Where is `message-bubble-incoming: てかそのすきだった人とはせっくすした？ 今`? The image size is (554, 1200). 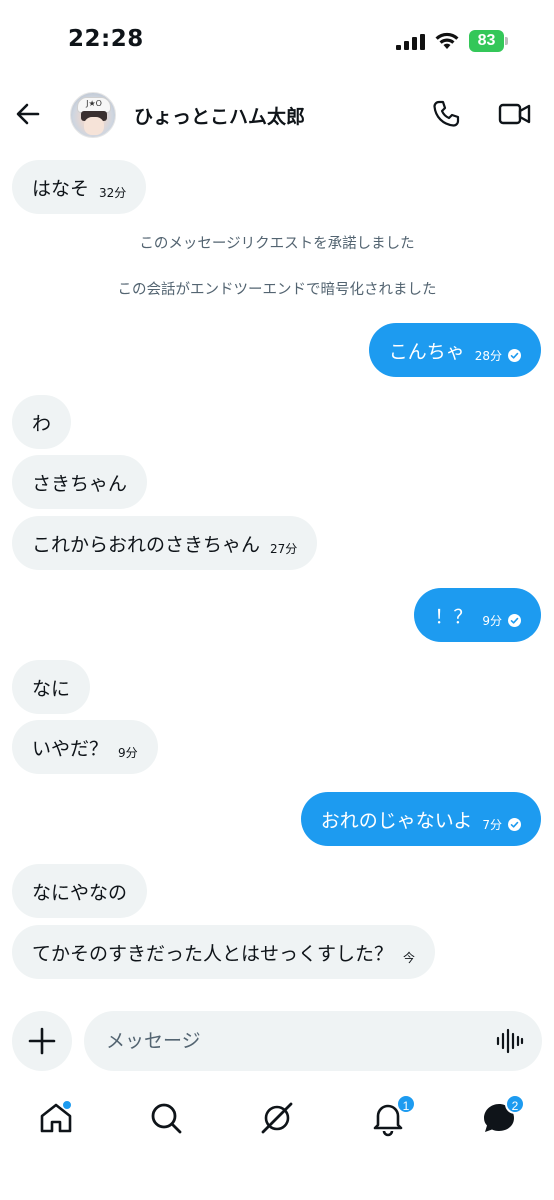 message-bubble-incoming: てかそのすきだった人とはせっくすした？ 今 is located at coordinates (224, 952).